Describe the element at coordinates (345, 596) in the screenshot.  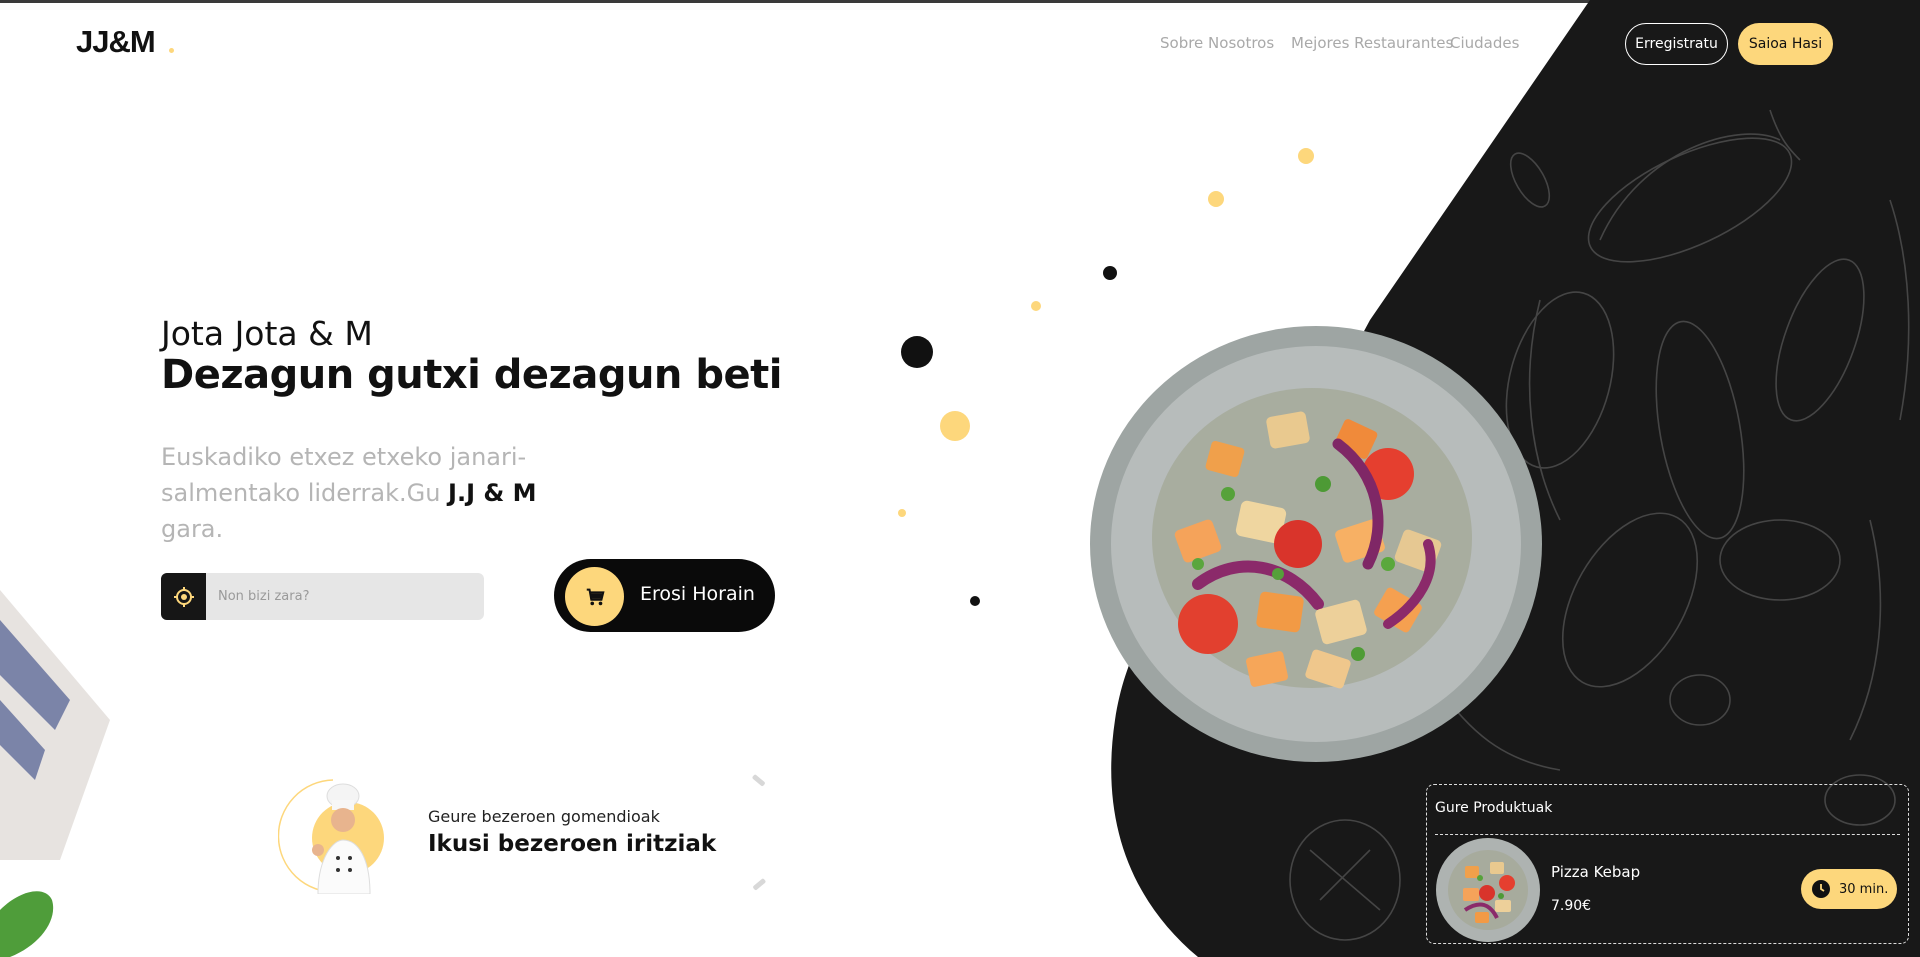
I see `location-input` at that location.